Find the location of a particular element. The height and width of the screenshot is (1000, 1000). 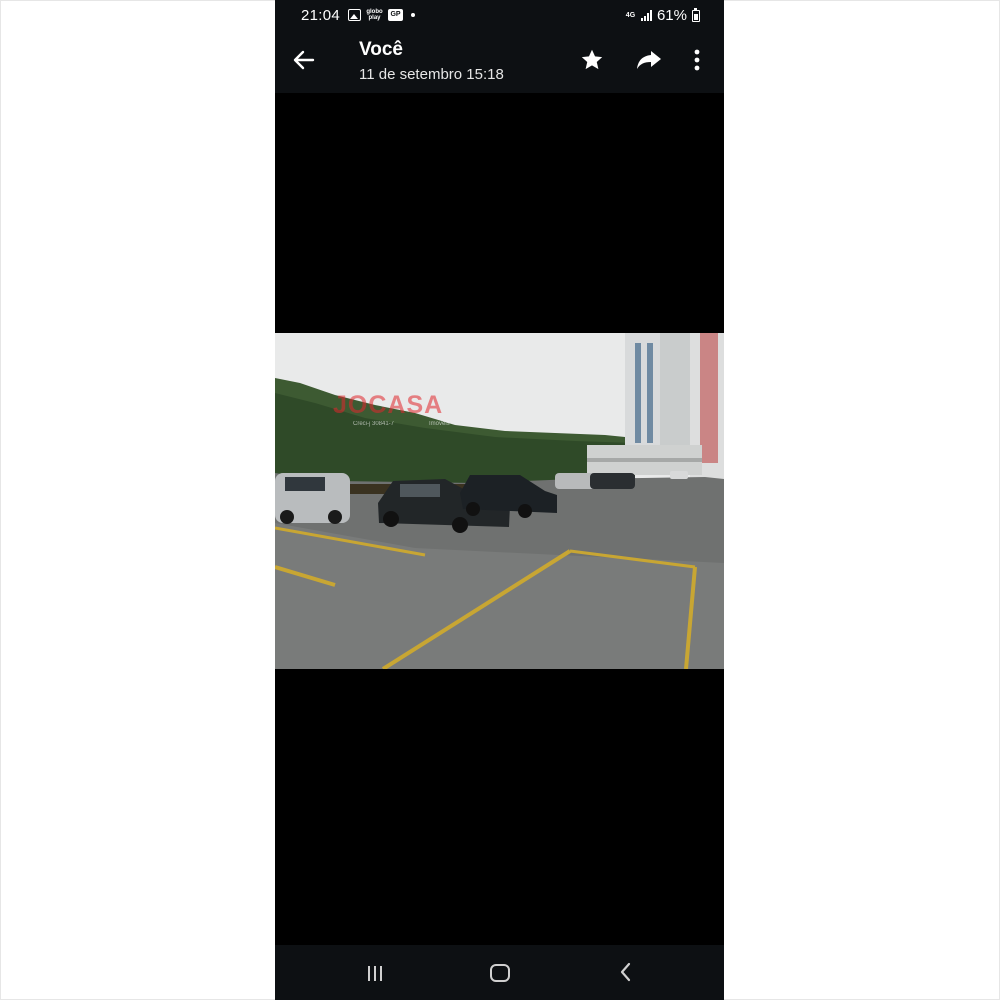

arrow-left-icon is located at coordinates (304, 60).